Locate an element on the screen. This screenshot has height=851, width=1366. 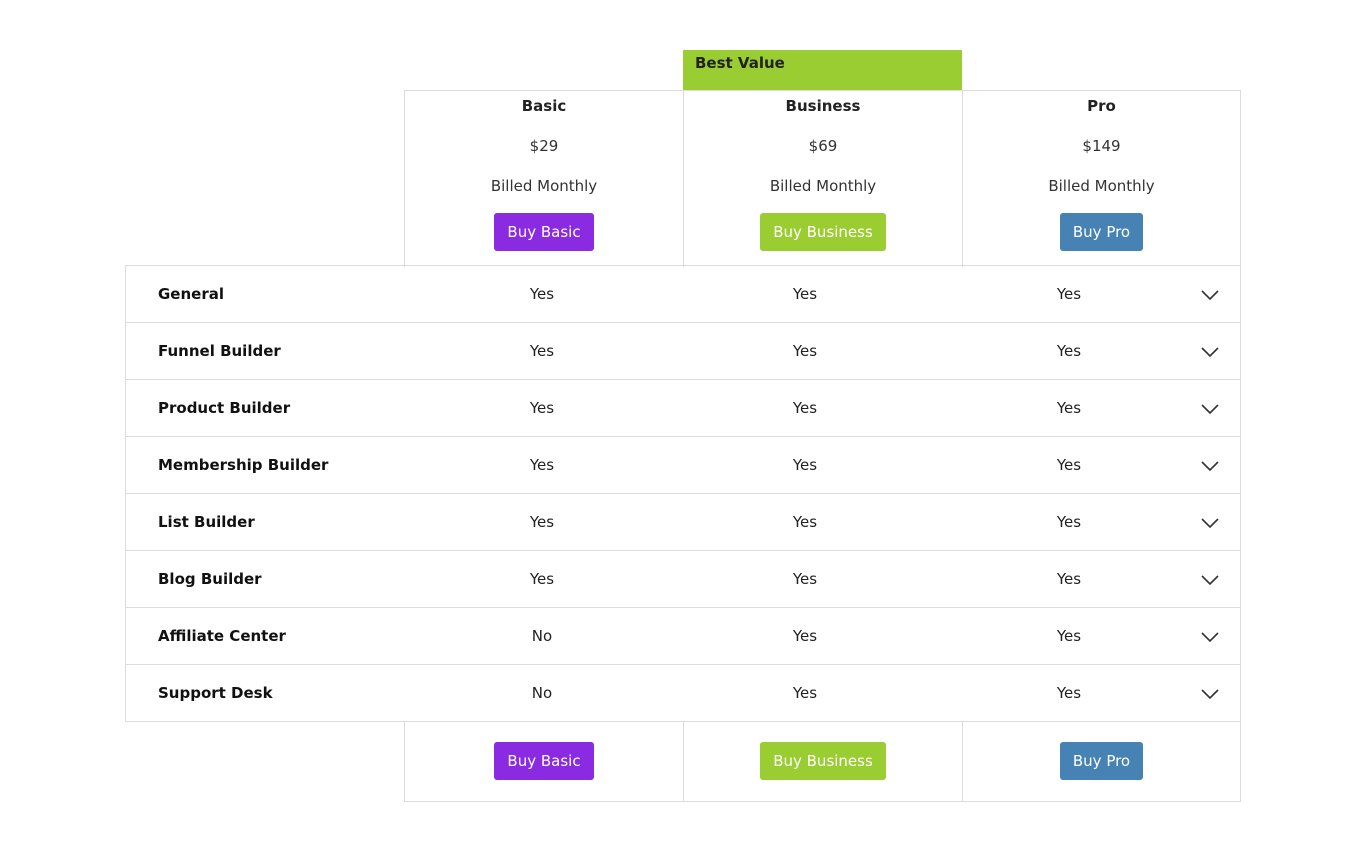
best-value-badge: Best Value is located at coordinates (822, 70).